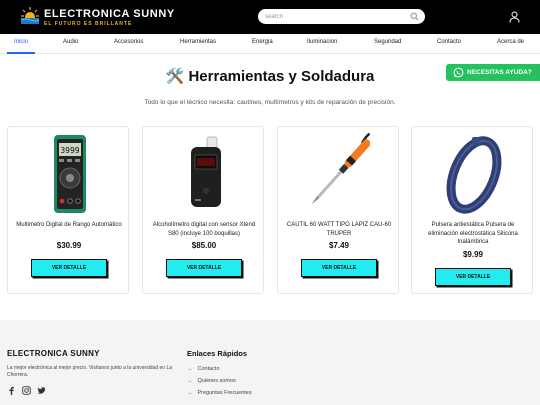 The height and width of the screenshot is (405, 540). I want to click on instagram-icon, so click(26, 390).